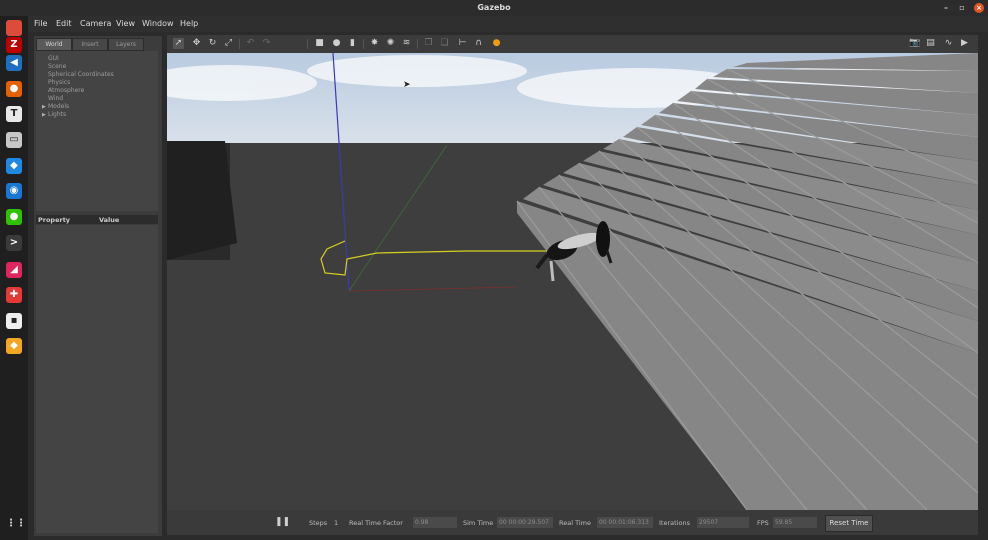 This screenshot has height=540, width=988. What do you see at coordinates (212, 43) in the screenshot?
I see `rotate-icon: ↻` at bounding box center [212, 43].